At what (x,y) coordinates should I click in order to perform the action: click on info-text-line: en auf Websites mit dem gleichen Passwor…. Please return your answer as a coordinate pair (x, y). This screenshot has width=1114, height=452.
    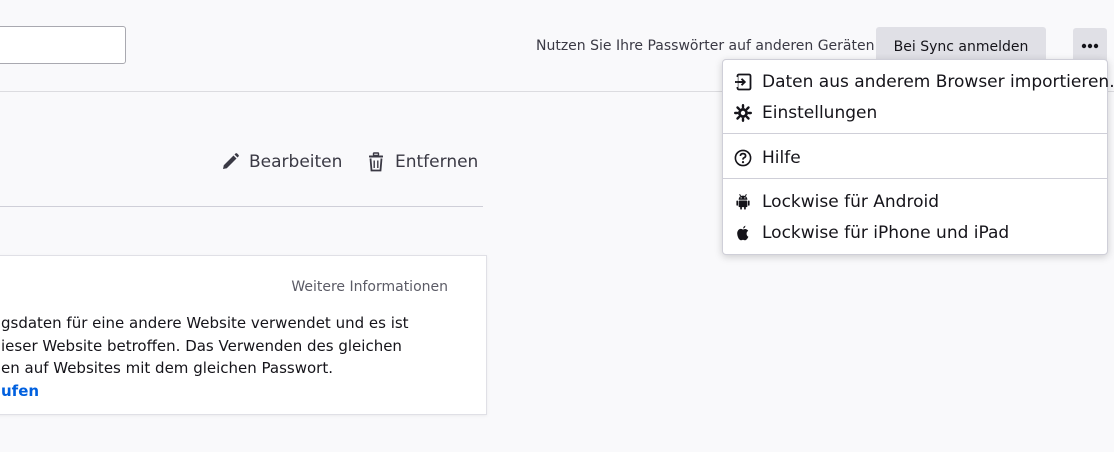
    Looking at the image, I should click on (167, 368).